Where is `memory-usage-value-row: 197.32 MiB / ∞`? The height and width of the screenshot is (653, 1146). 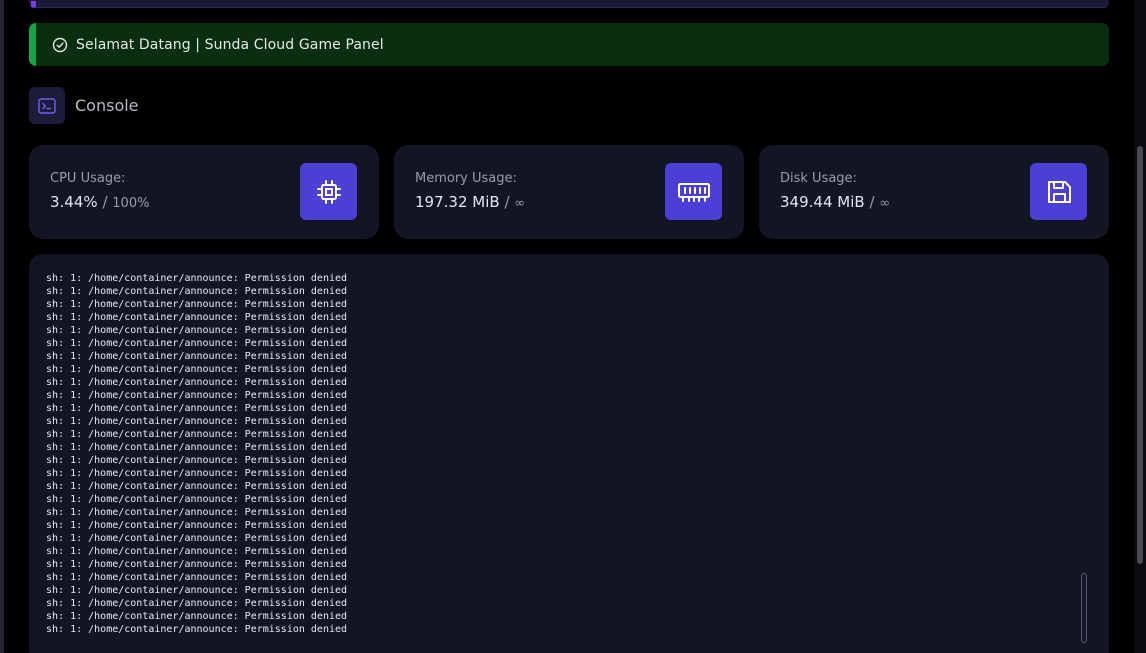
memory-usage-value-row: 197.32 MiB / ∞ is located at coordinates (470, 202).